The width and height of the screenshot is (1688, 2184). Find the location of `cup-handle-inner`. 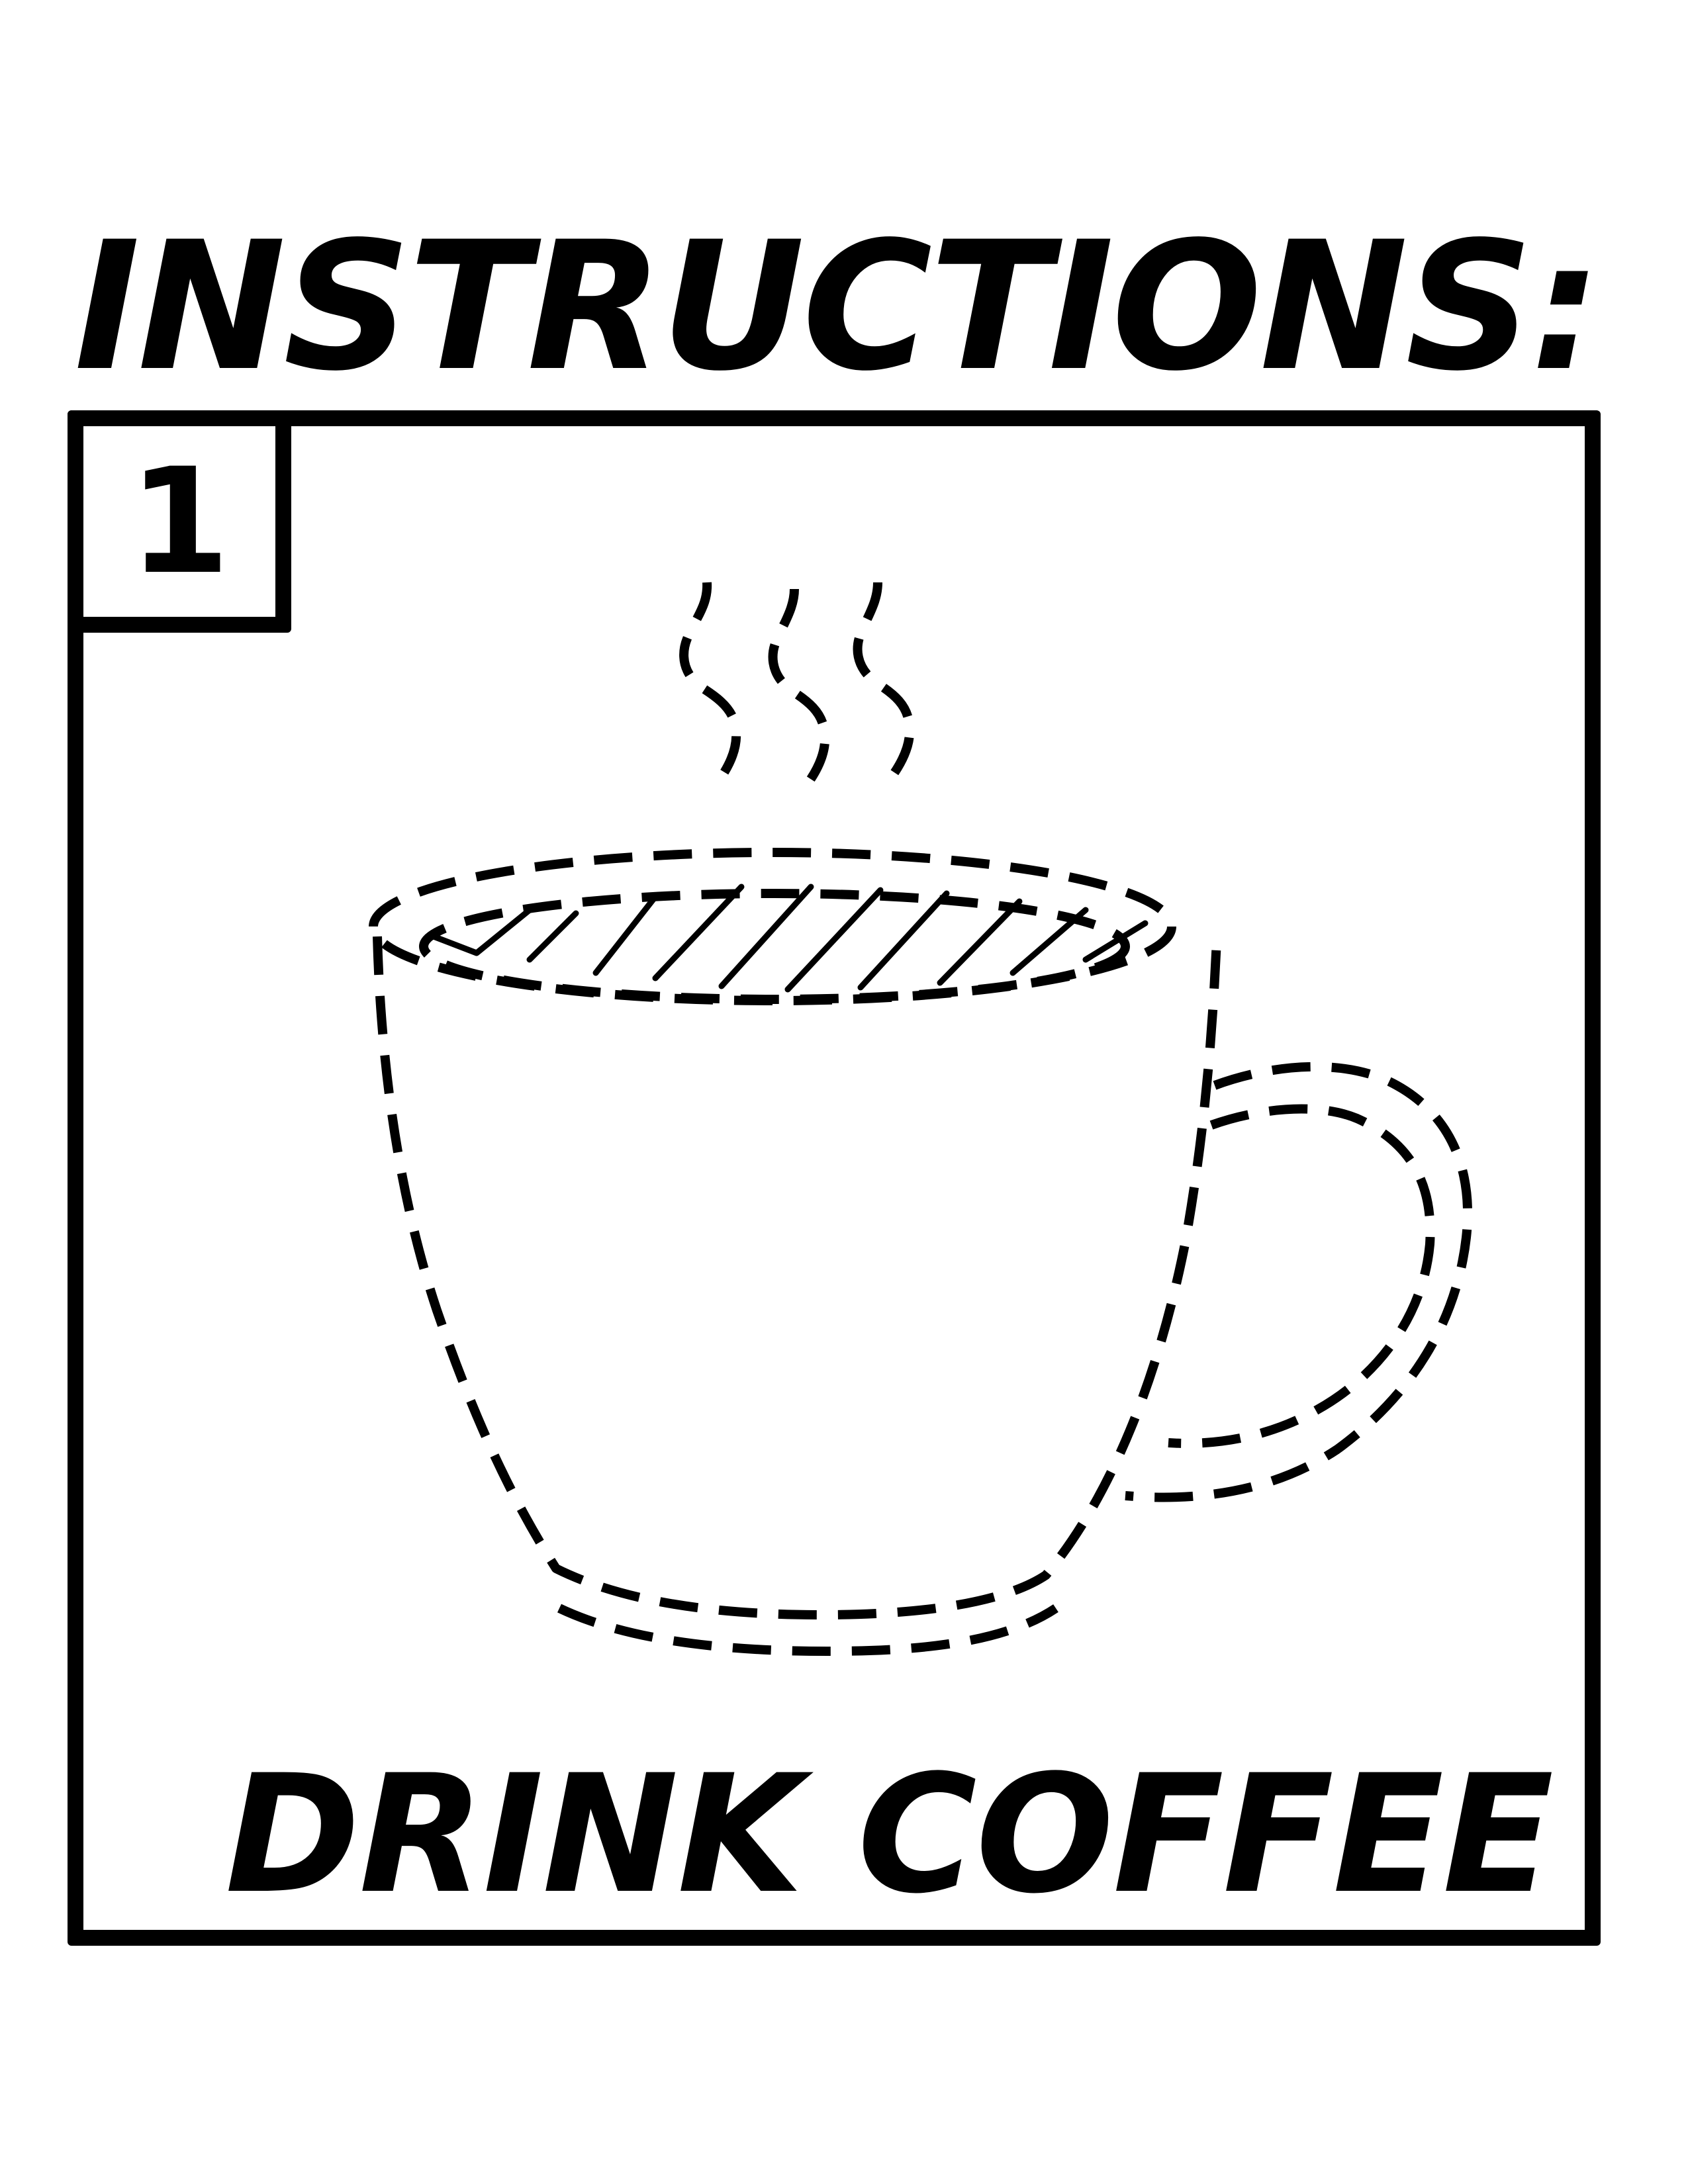

cup-handle-inner is located at coordinates (1301, 1276).